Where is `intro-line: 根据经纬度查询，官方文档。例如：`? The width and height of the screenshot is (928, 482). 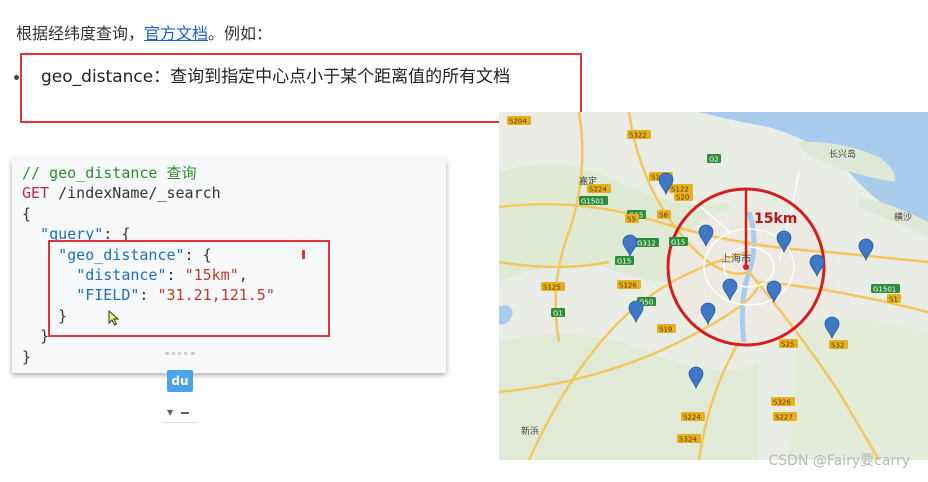 intro-line: 根据经纬度查询，官方文档。例如： is located at coordinates (144, 32).